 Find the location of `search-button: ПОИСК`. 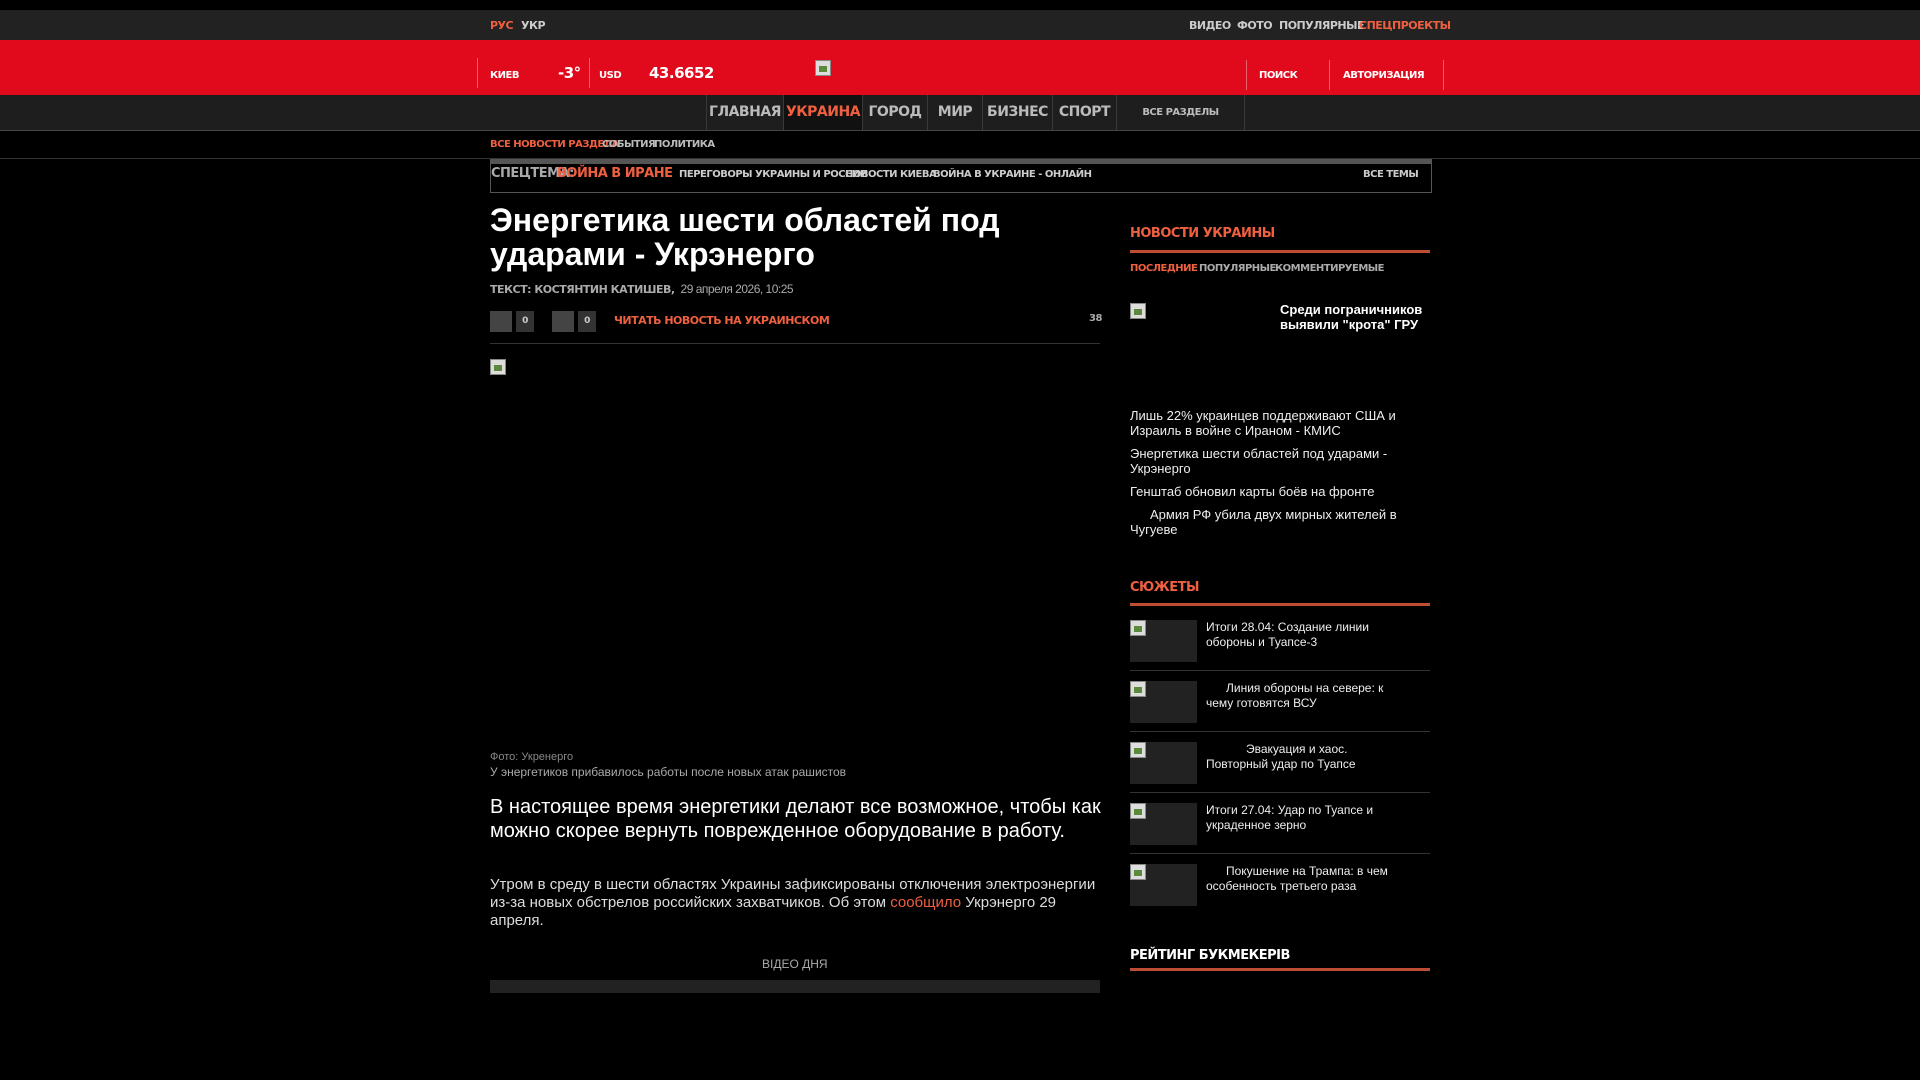

search-button: ПОИСК is located at coordinates (1278, 75).